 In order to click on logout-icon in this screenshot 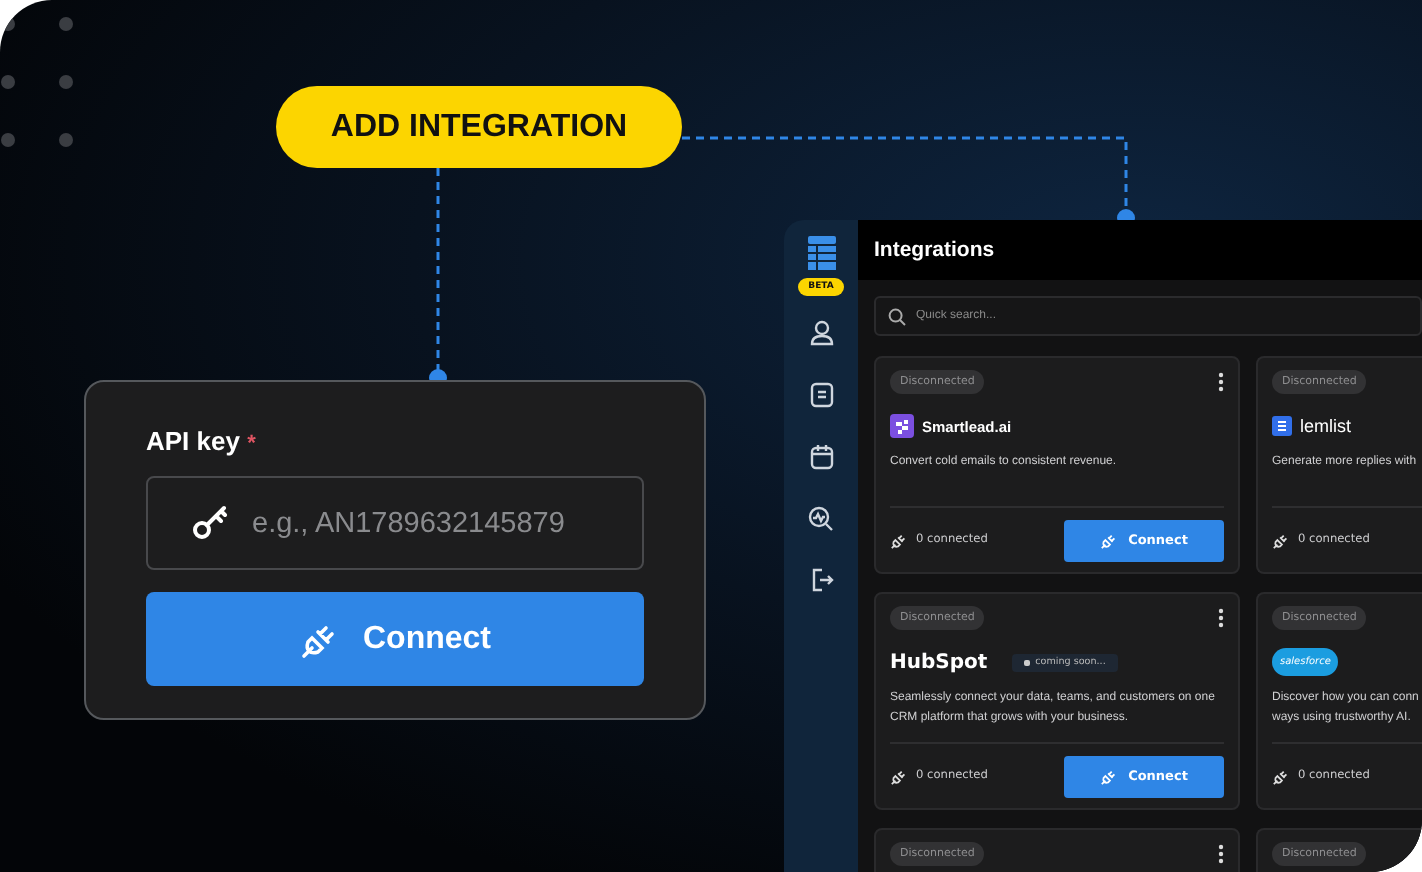, I will do `click(821, 580)`.